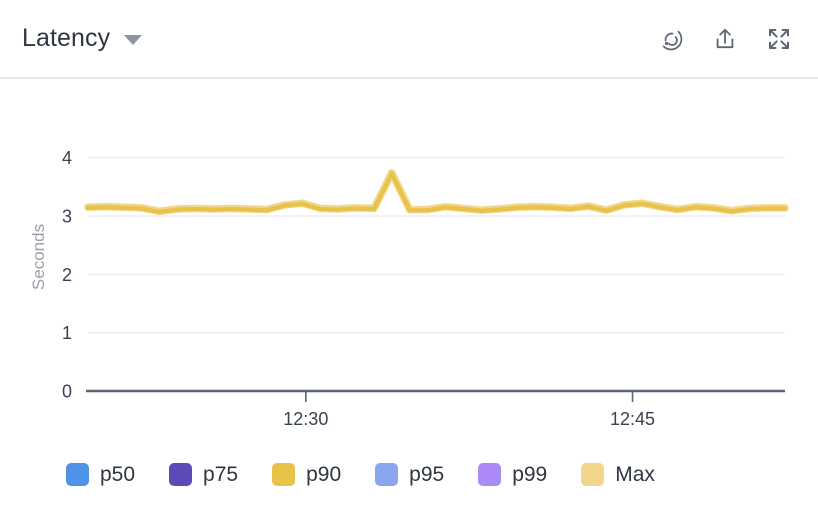 The height and width of the screenshot is (510, 818). I want to click on header-actions, so click(725, 39).